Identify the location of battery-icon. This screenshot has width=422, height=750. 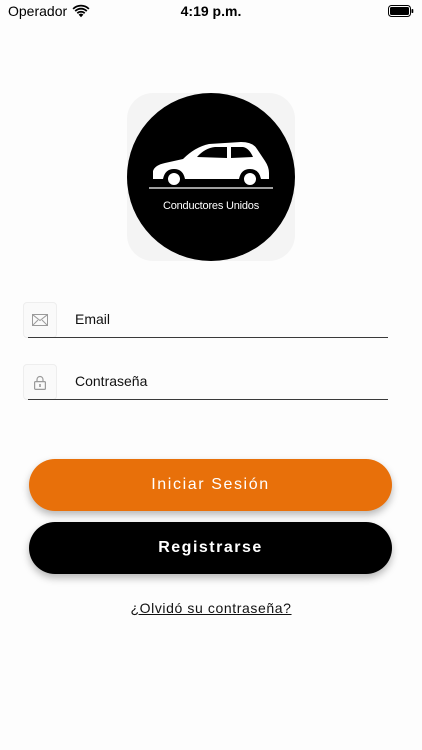
(401, 11).